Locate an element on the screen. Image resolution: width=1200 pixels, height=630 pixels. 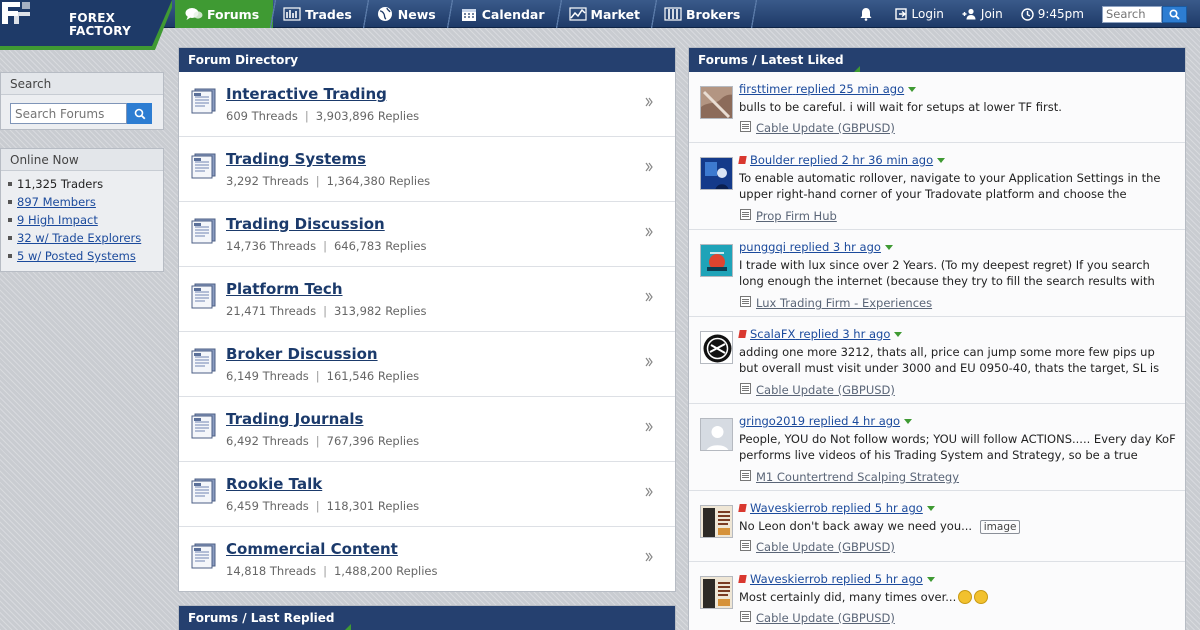
forum-title-link: Rookie Talk is located at coordinates (274, 484).